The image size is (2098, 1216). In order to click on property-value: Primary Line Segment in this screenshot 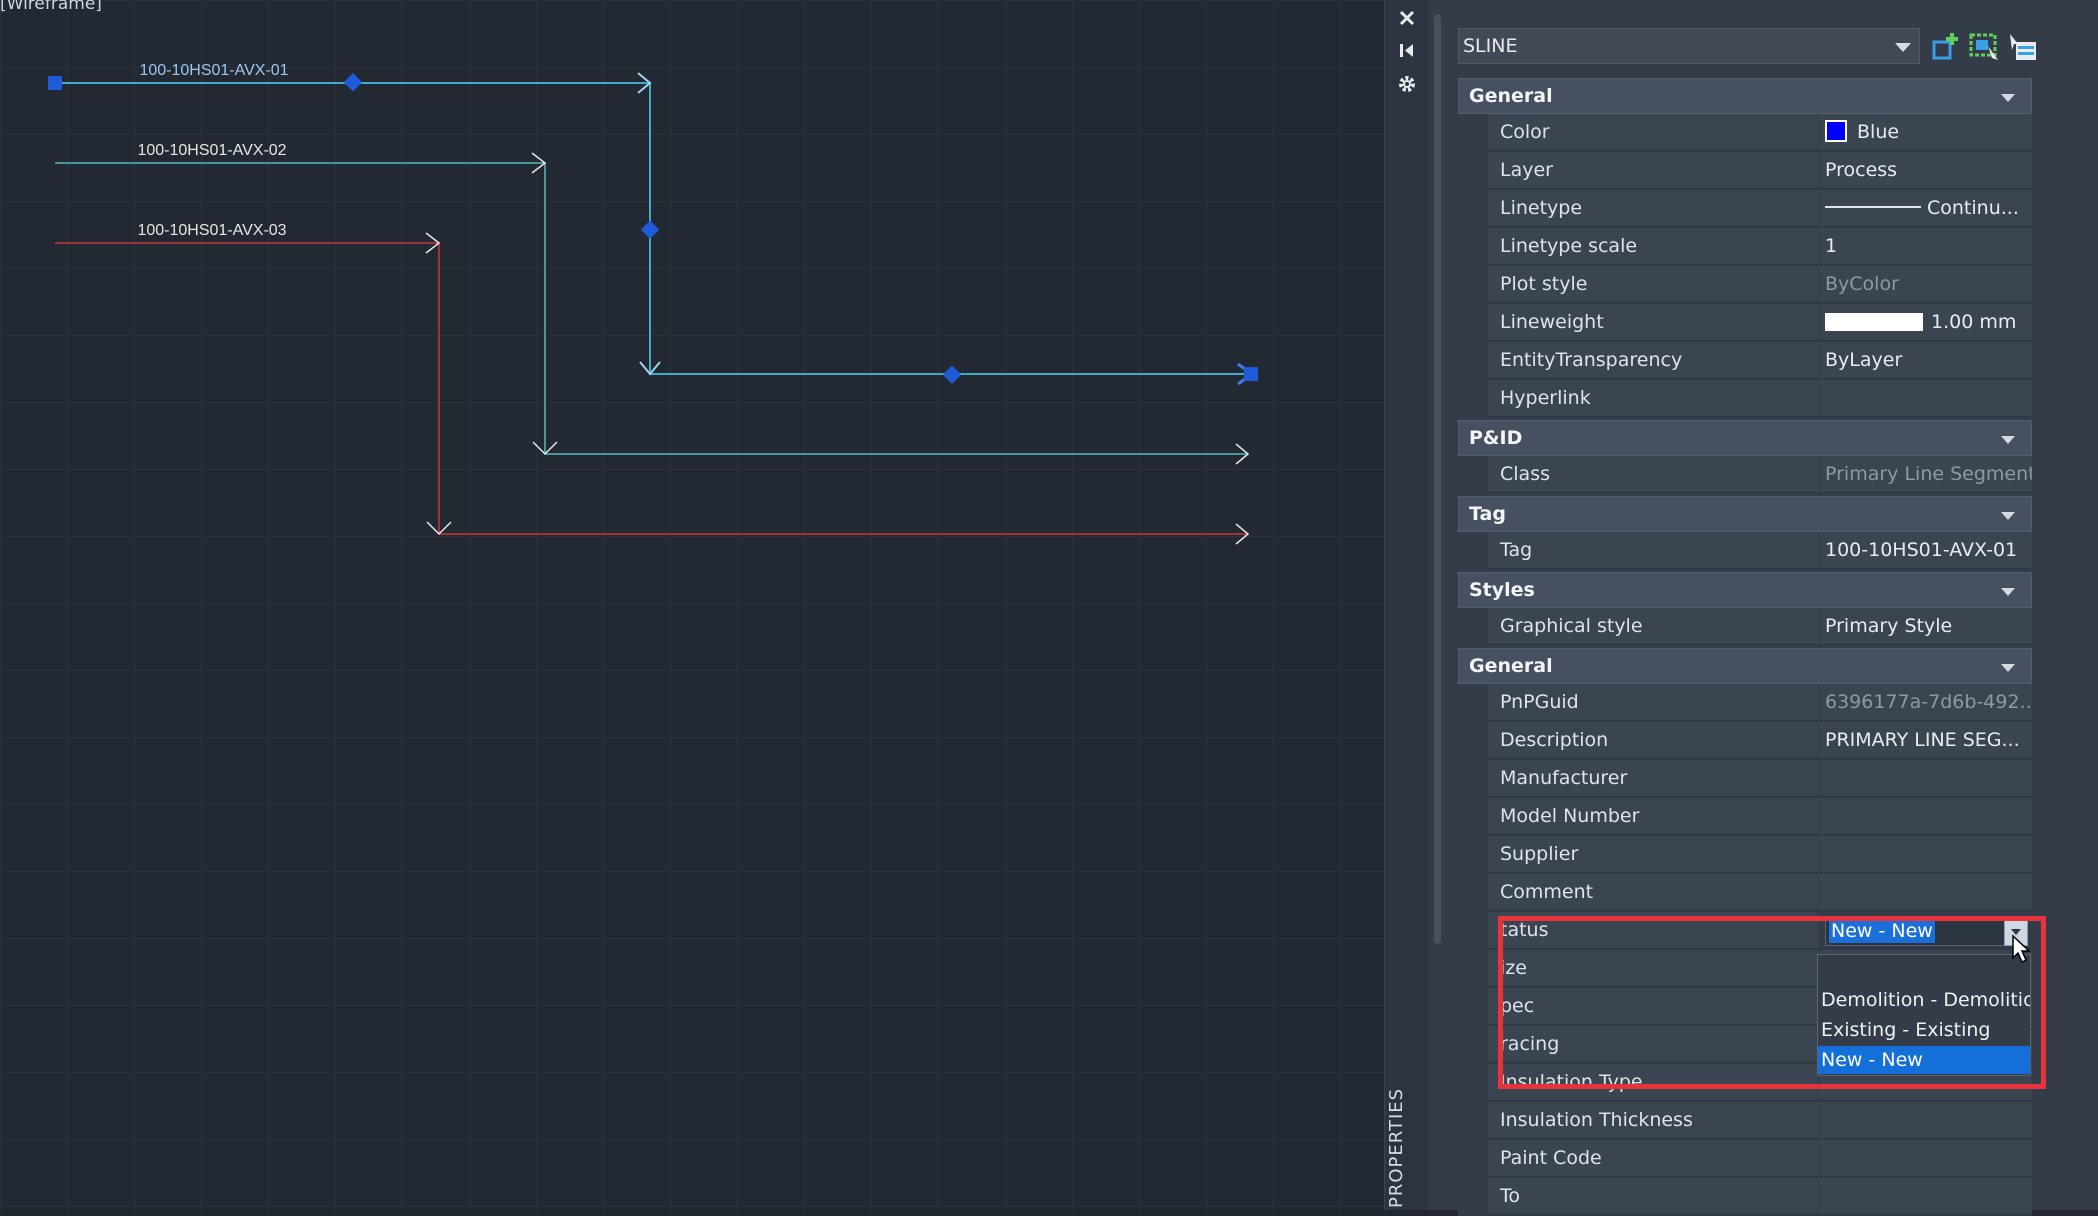, I will do `click(1925, 474)`.